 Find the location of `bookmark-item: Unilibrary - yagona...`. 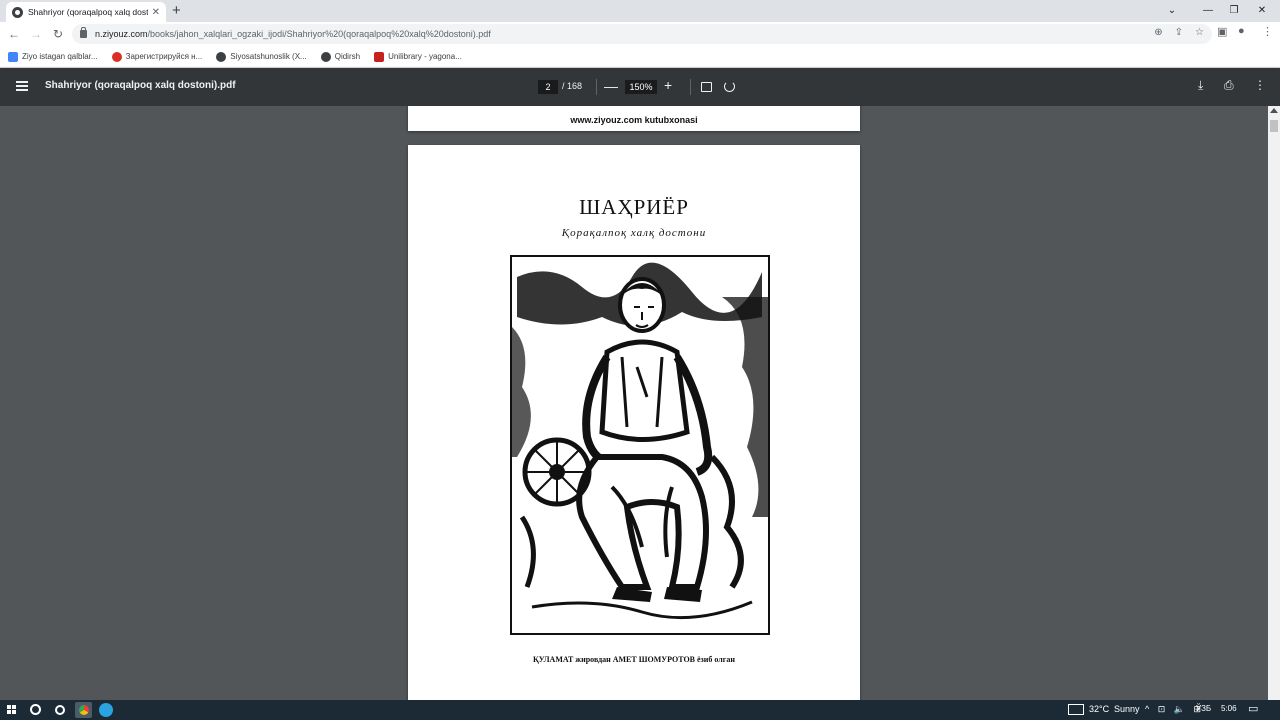

bookmark-item: Unilibrary - yagona... is located at coordinates (418, 56).